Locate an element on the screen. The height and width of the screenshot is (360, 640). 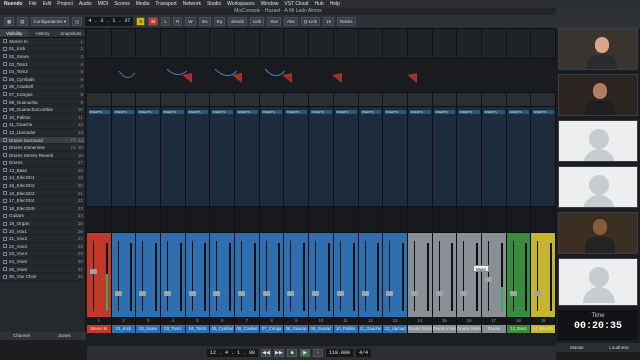
position-display: 4 . 3 . 1 . 37 is located at coordinates (109, 21).